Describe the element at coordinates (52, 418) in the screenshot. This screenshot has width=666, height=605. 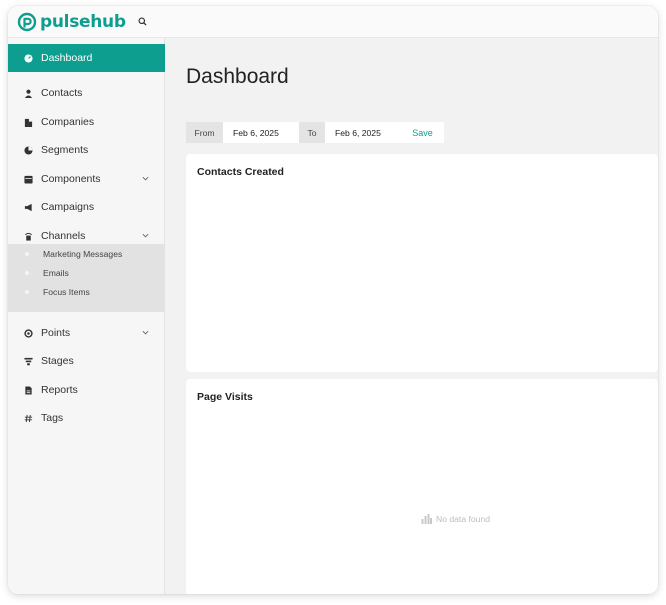
I see `sidebar-item-label: Tags` at that location.